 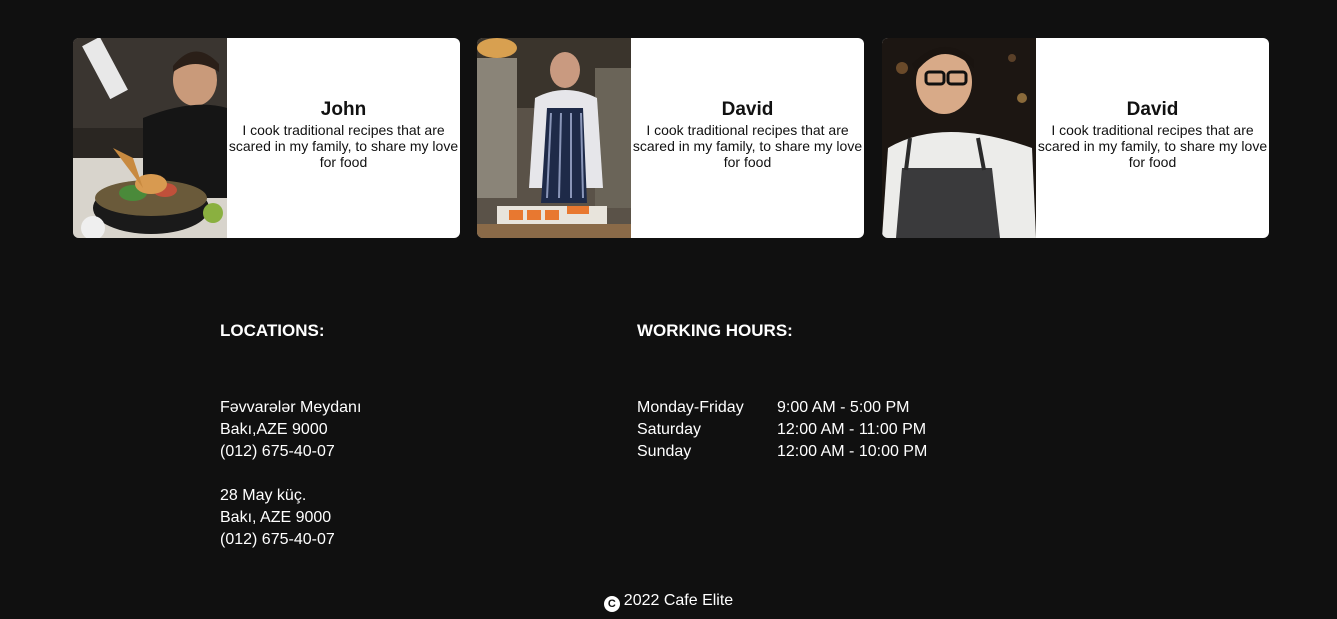 What do you see at coordinates (715, 330) in the screenshot?
I see `working-hours-title: WORKING HOURS:` at bounding box center [715, 330].